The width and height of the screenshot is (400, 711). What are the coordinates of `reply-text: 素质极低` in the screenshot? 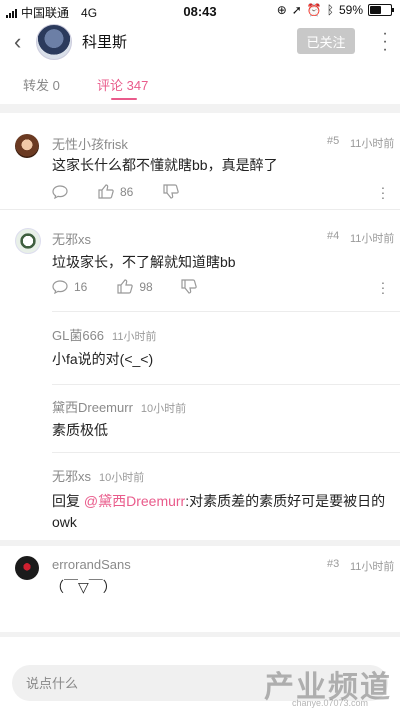 It's located at (80, 430).